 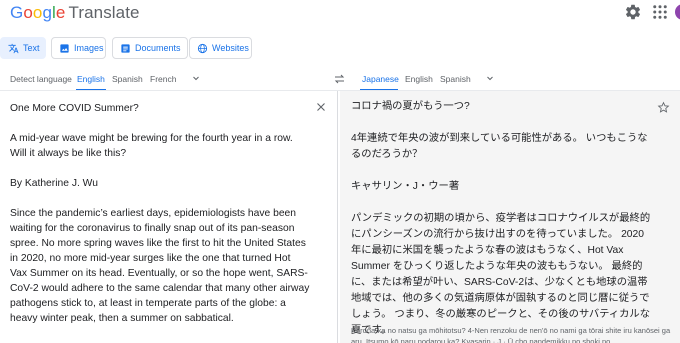 What do you see at coordinates (127, 79) in the screenshot?
I see `lang-spanish-source: Spanish` at bounding box center [127, 79].